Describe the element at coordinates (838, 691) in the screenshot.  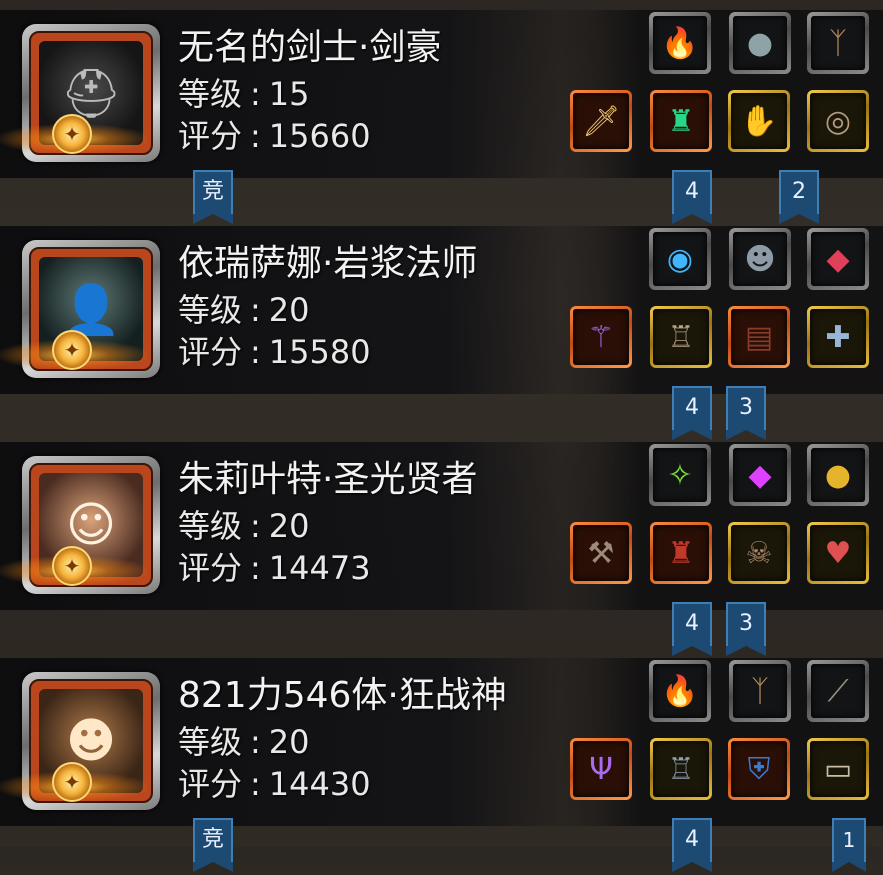
I see `bracer-icon: ⟋` at that location.